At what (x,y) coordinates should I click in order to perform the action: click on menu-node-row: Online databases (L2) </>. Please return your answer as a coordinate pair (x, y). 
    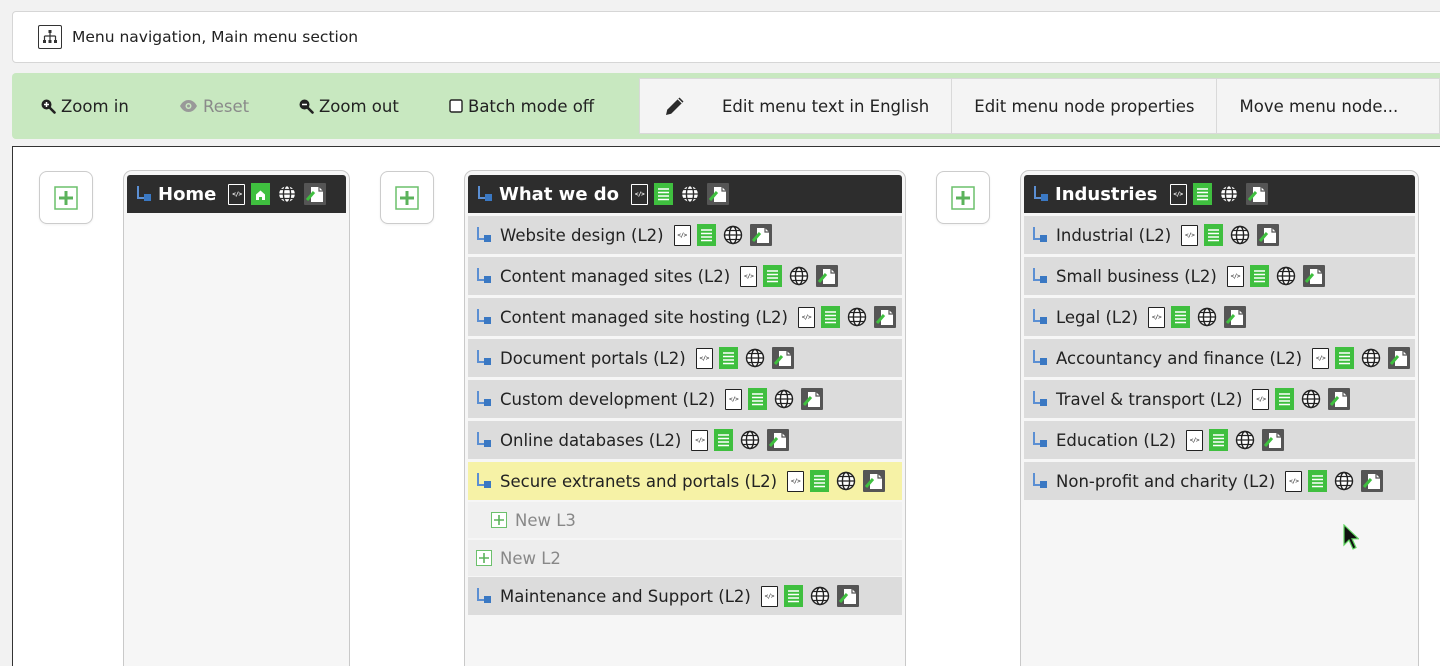
    Looking at the image, I should click on (685, 440).